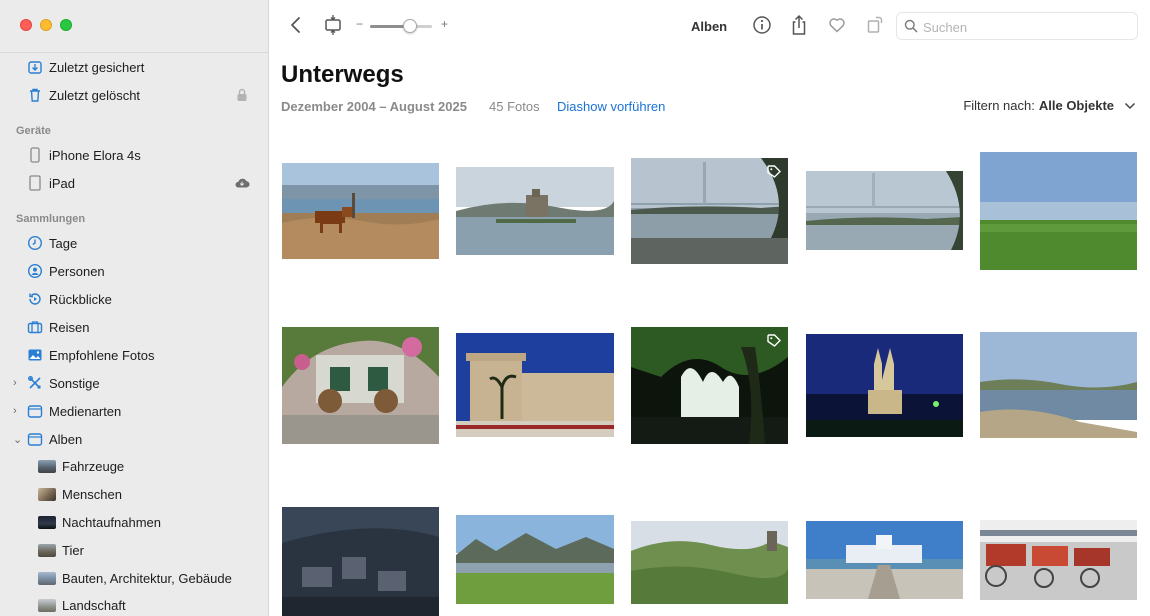 Image resolution: width=1150 pixels, height=616 pixels. Describe the element at coordinates (35, 67) in the screenshot. I see `backup-icon` at that location.